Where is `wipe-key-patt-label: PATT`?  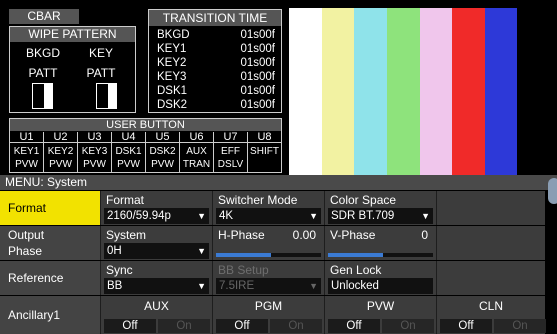 wipe-key-patt-label: PATT is located at coordinates (101, 73).